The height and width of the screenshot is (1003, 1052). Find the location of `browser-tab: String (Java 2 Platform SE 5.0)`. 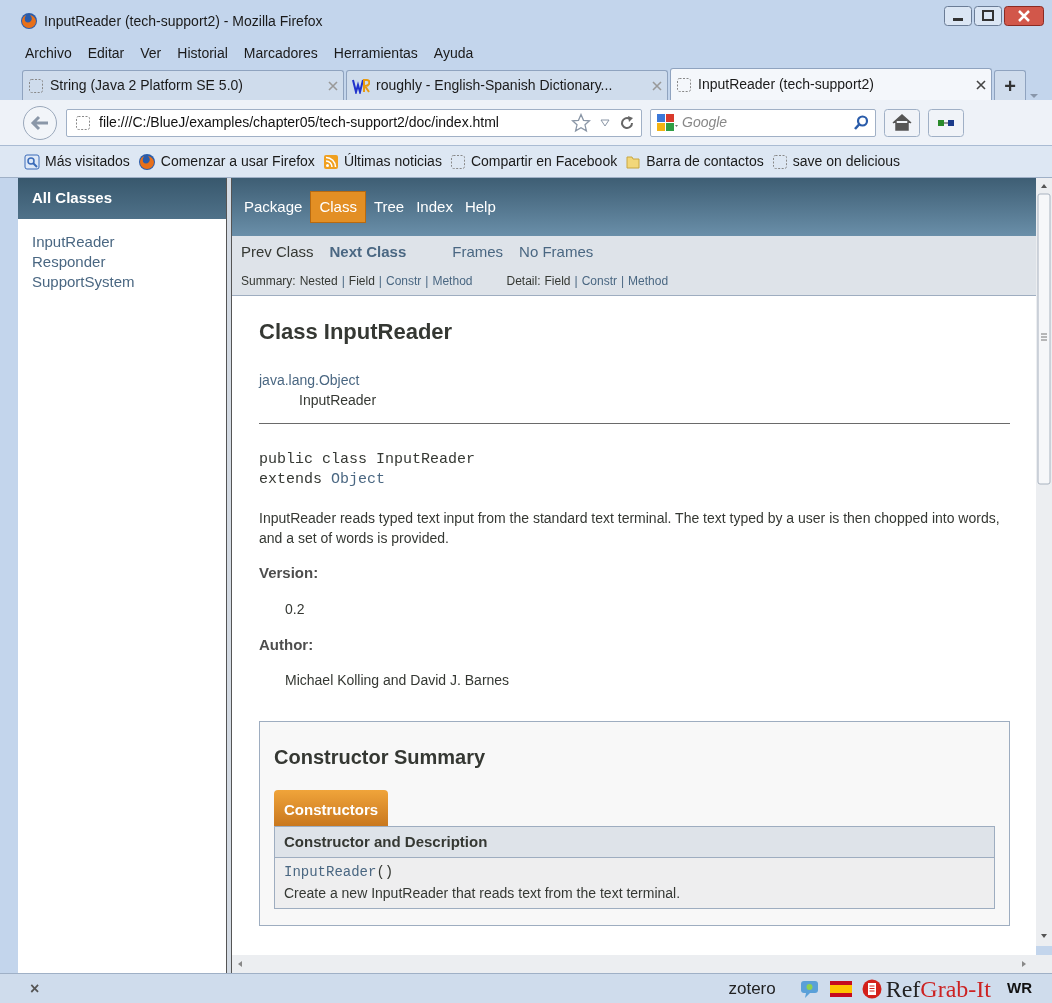

browser-tab: String (Java 2 Platform SE 5.0) is located at coordinates (183, 85).